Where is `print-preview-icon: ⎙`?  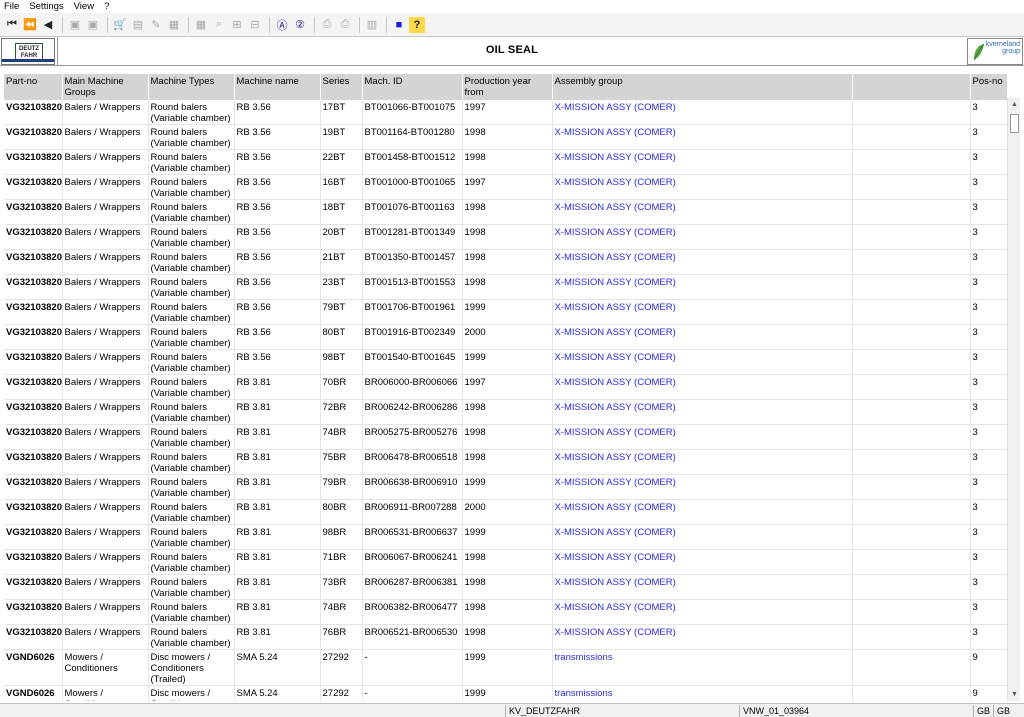 print-preview-icon: ⎙ is located at coordinates (345, 25).